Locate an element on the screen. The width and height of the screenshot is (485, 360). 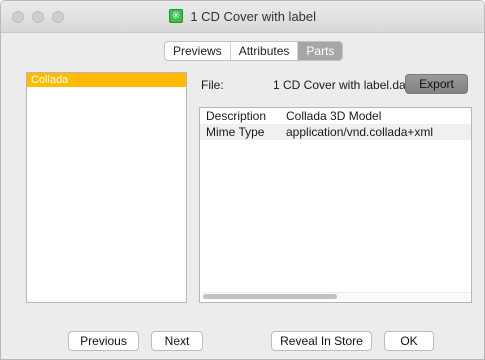
tab-previews: Previews is located at coordinates (198, 51).